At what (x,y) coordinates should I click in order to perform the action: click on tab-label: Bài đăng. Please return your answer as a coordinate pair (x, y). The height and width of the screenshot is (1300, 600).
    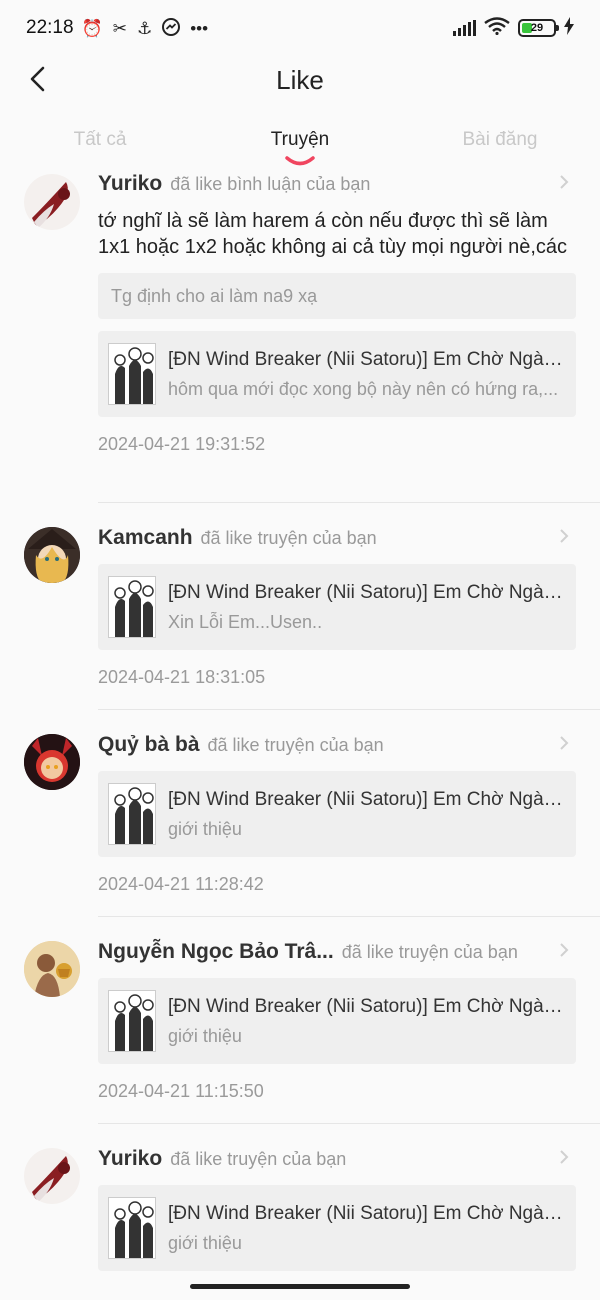
    Looking at the image, I should click on (500, 139).